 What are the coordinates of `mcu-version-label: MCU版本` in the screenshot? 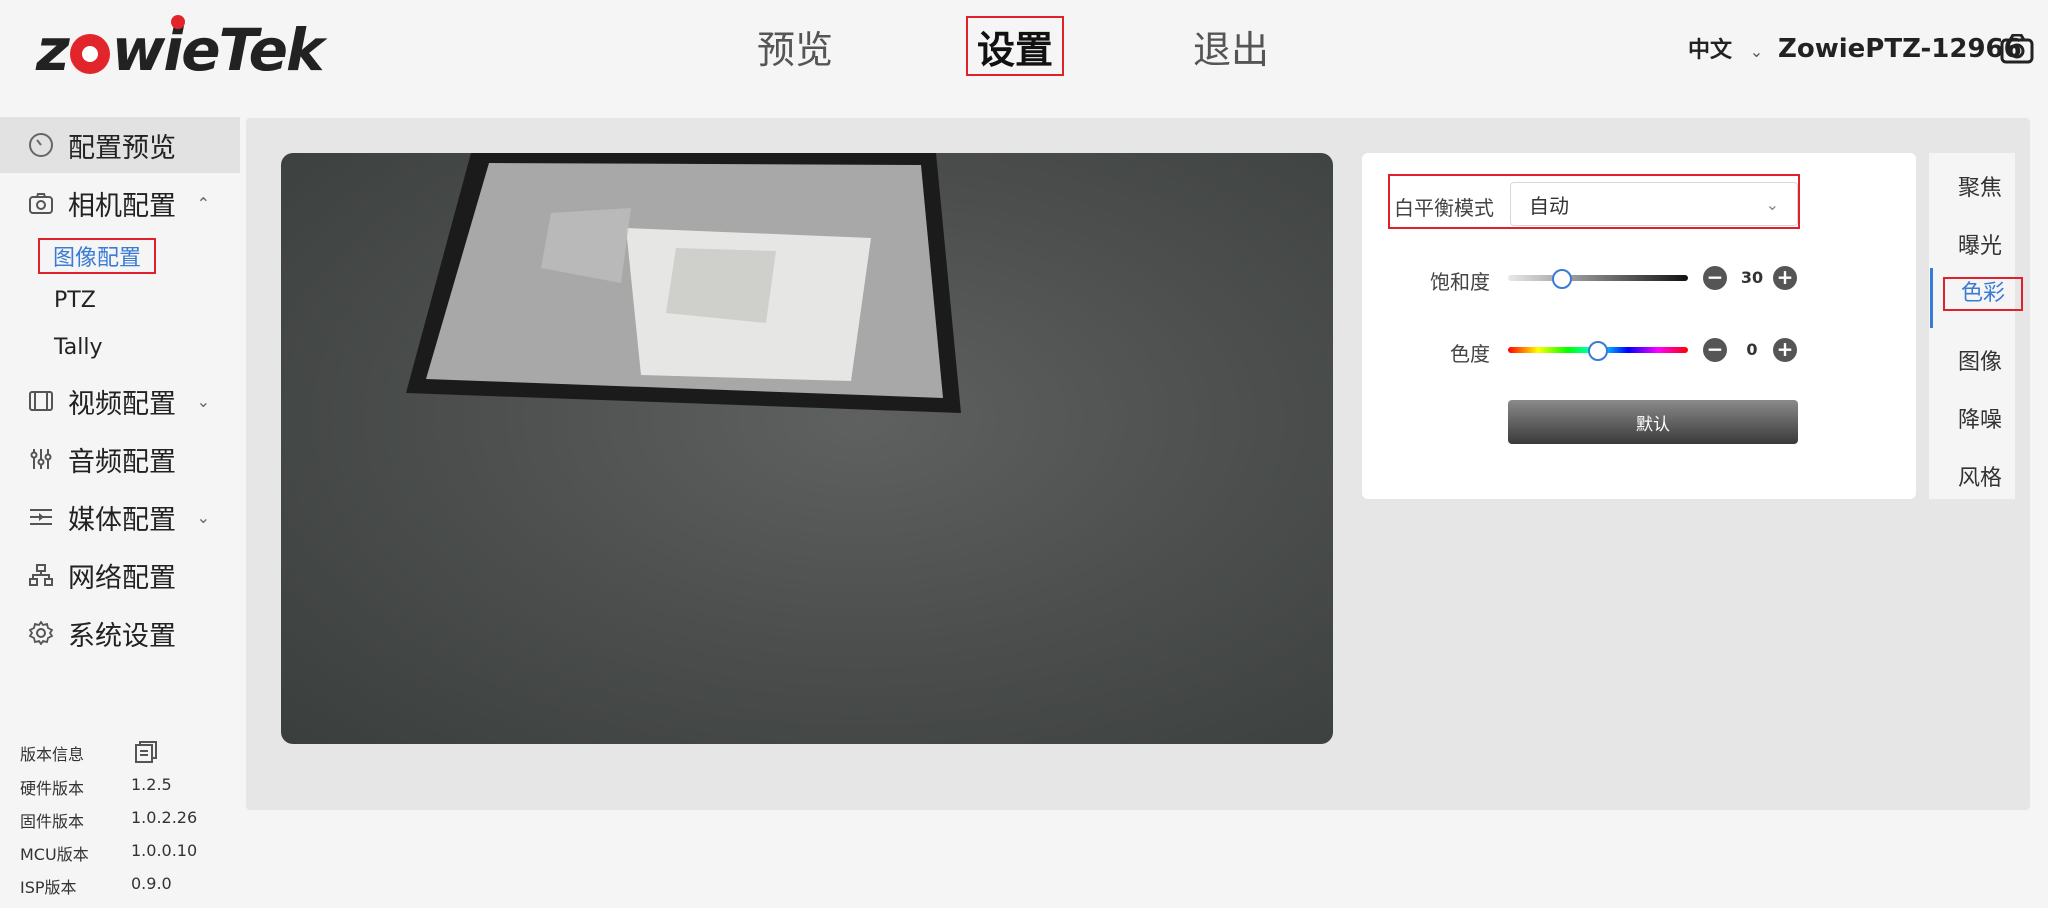 It's located at (54, 854).